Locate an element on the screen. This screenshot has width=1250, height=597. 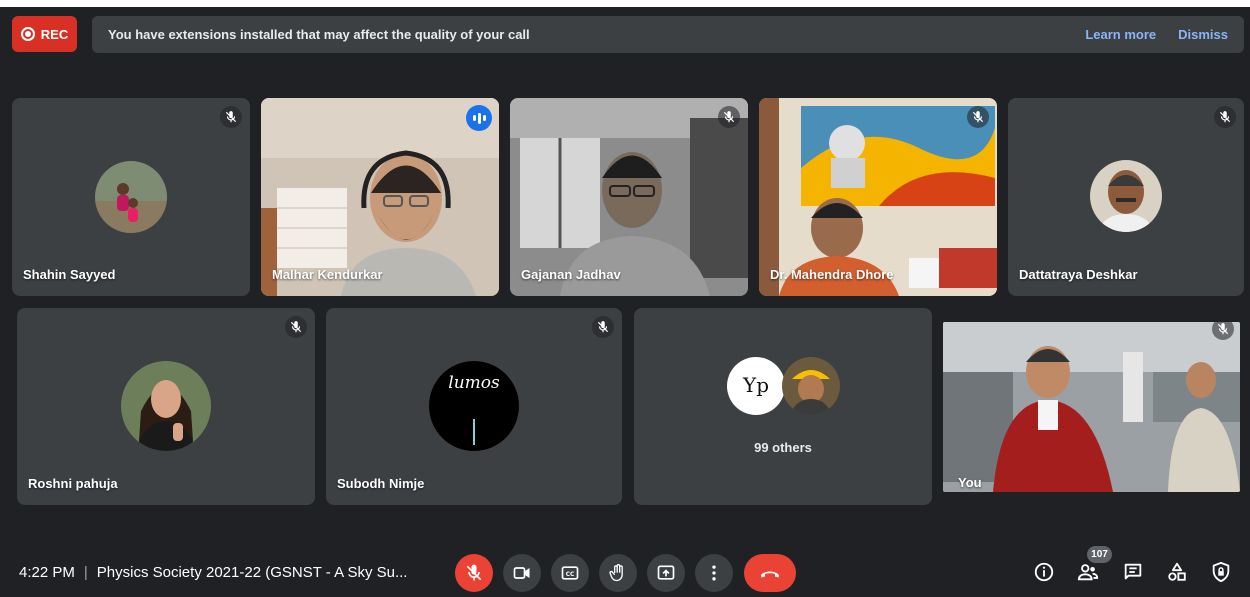
video-feed-self is located at coordinates (1091, 407).